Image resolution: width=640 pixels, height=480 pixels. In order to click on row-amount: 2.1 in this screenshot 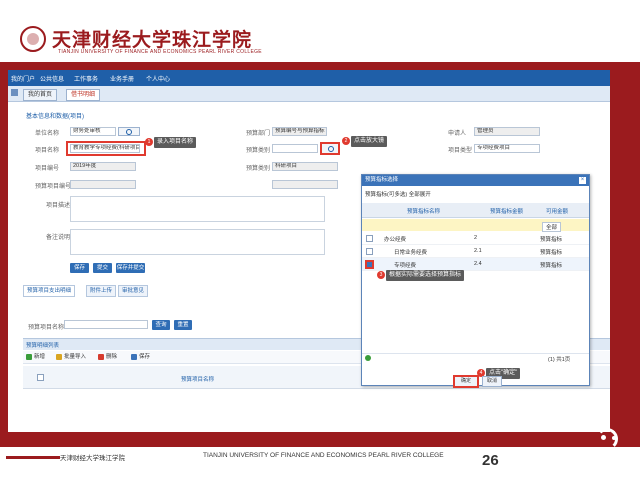, I will do `click(478, 251)`.